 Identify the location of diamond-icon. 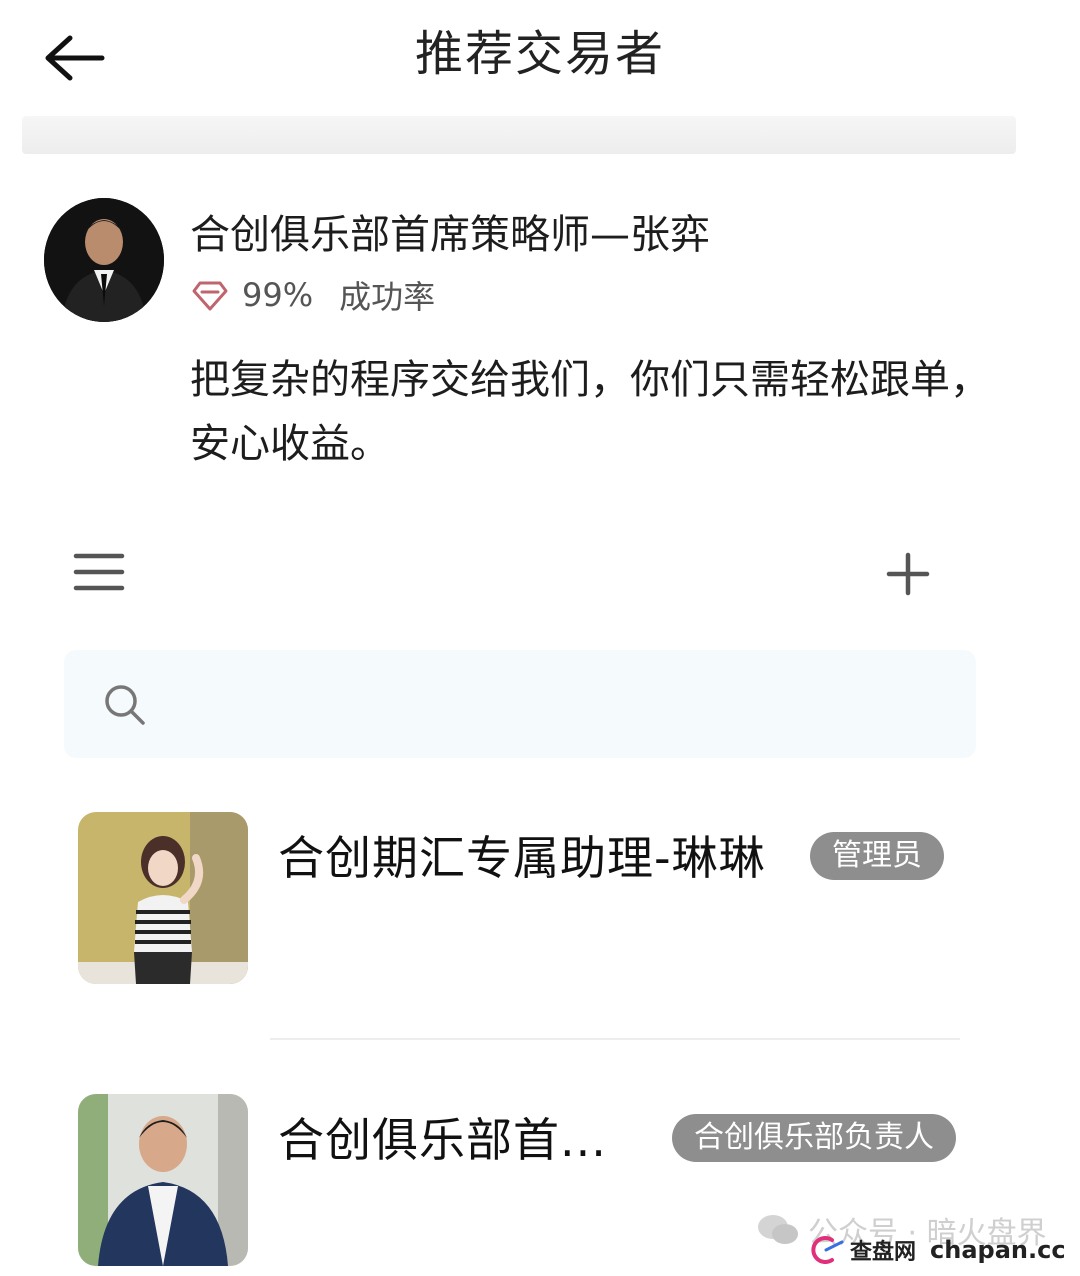
(210, 296).